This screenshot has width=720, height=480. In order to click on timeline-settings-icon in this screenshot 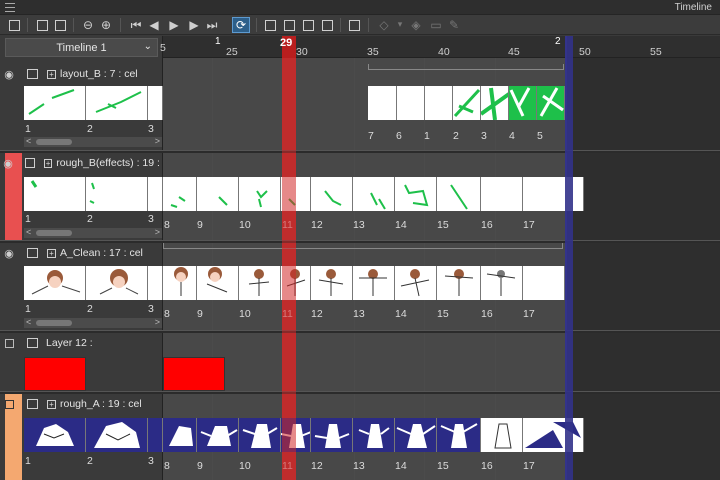, I will do `click(42, 25)`.